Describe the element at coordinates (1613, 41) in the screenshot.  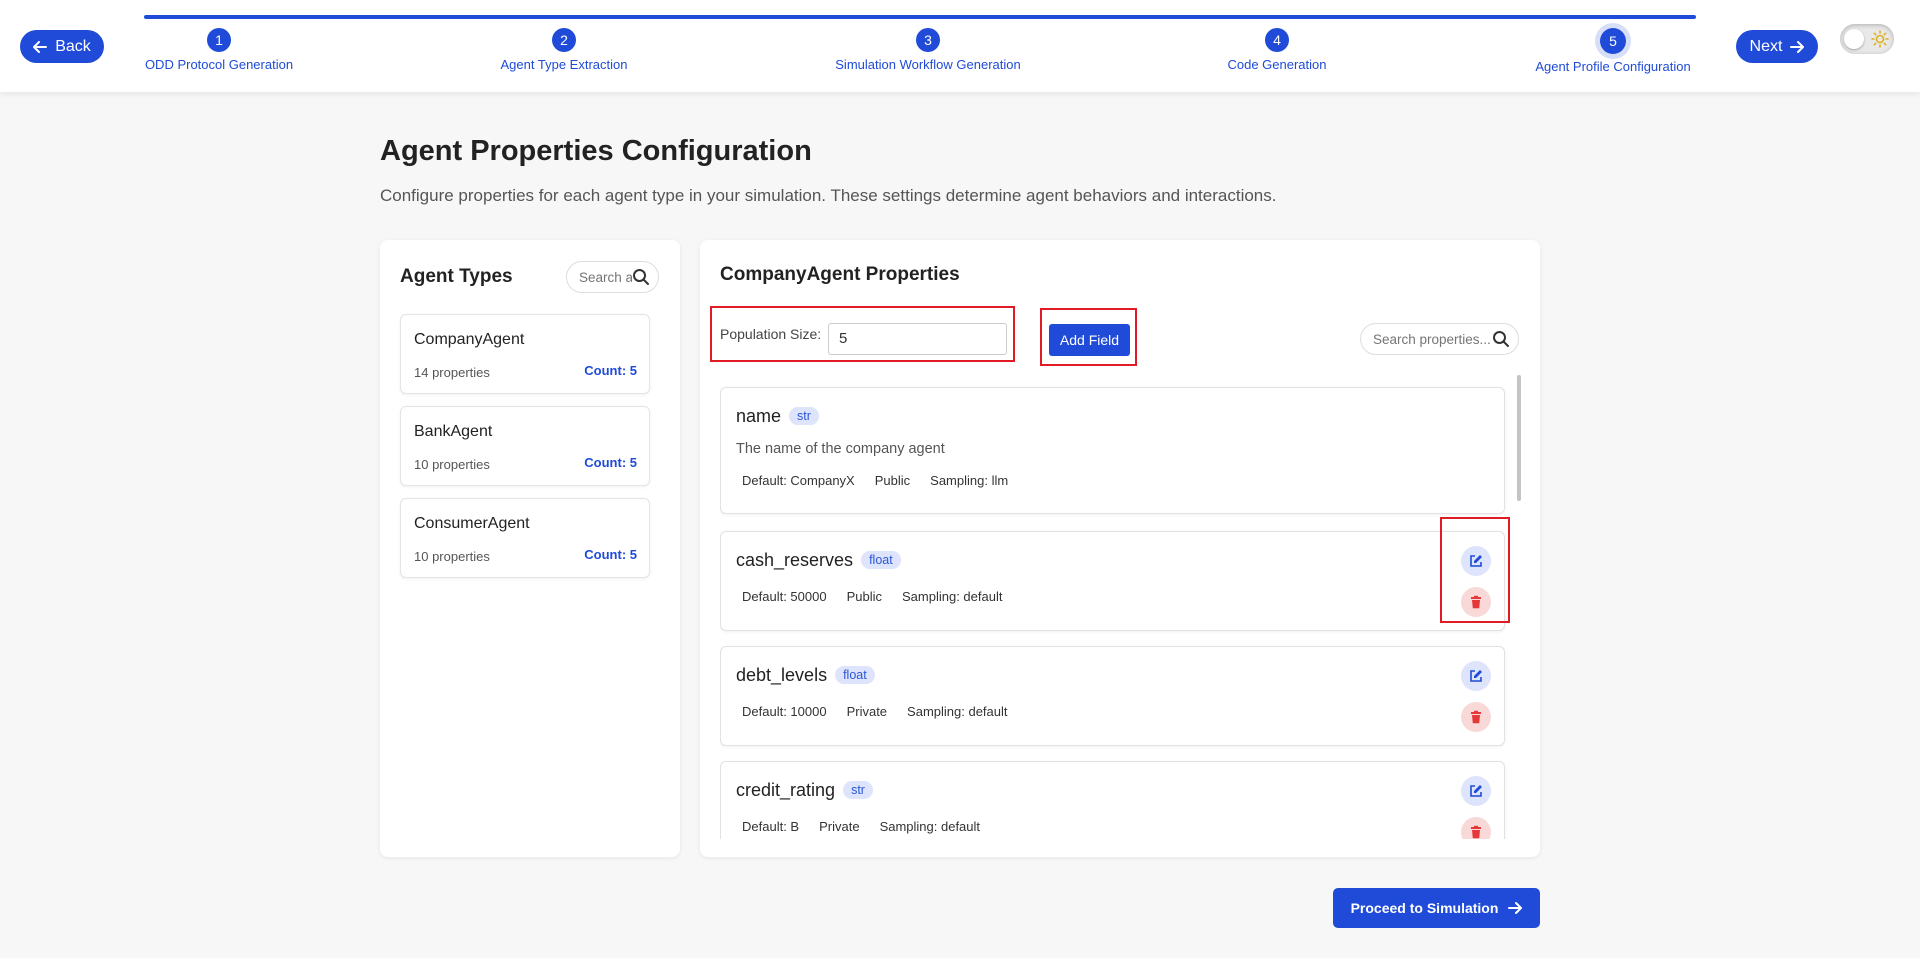
I see `step-number: 5` at that location.